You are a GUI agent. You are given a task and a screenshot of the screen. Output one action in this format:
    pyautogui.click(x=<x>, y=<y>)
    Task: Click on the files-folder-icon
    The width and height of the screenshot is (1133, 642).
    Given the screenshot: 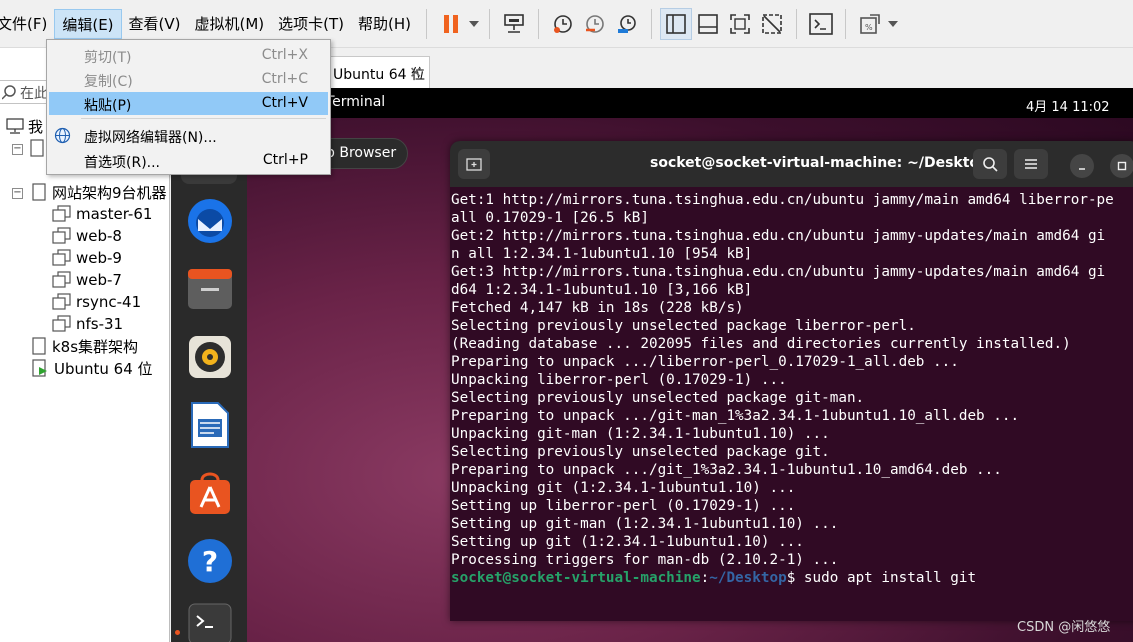 What is the action you would take?
    pyautogui.click(x=210, y=289)
    